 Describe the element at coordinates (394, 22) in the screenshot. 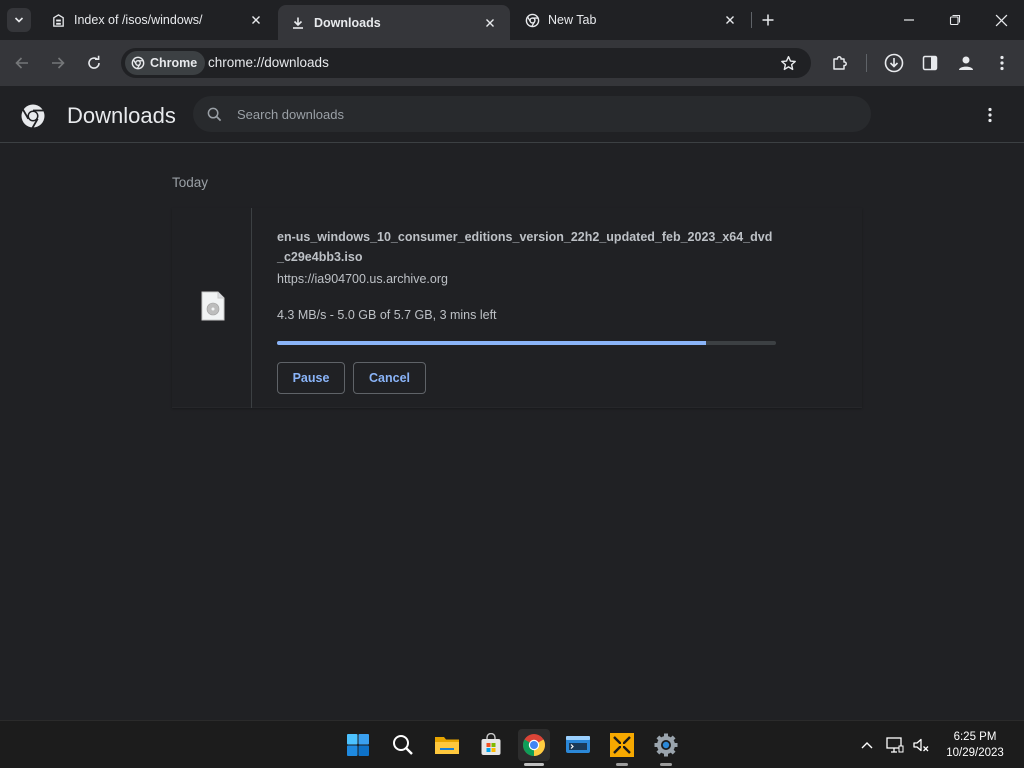

I see `tab-downloads: Downloads` at that location.